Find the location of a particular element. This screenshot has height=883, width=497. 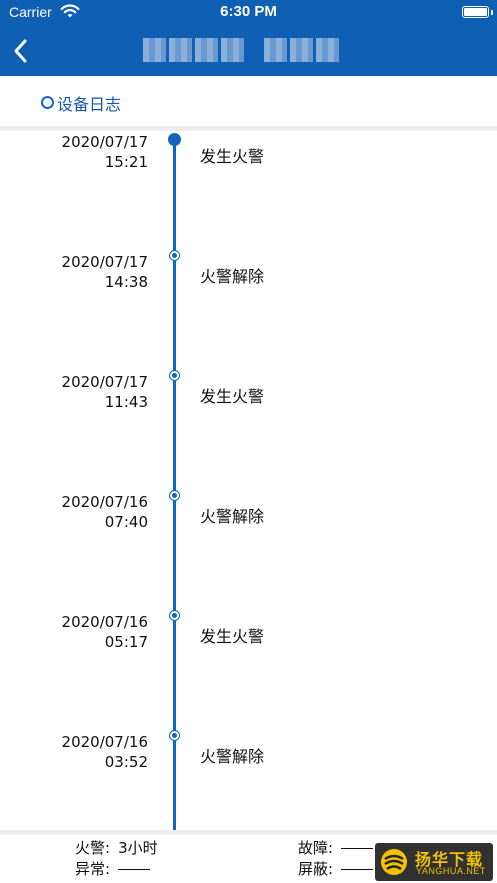

fire-label: 火警: is located at coordinates (93, 848).